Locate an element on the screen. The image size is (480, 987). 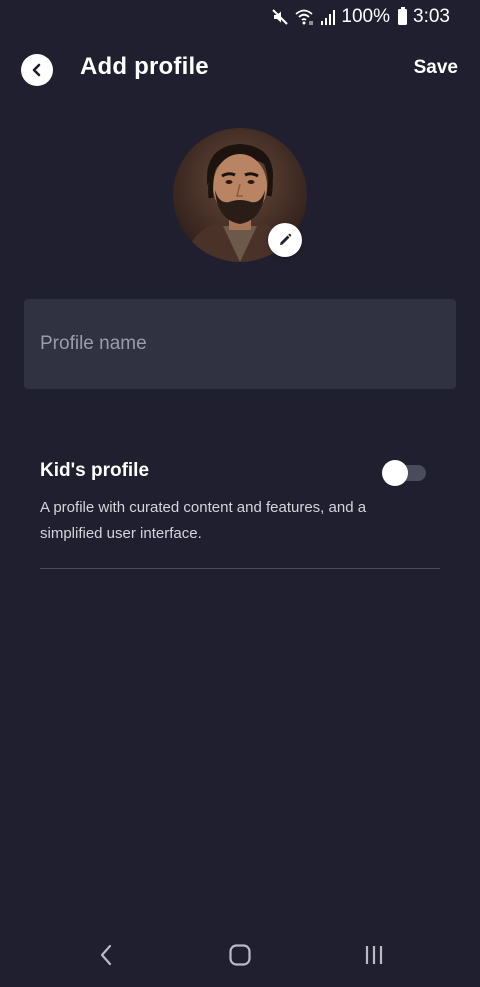
divider is located at coordinates (240, 568).